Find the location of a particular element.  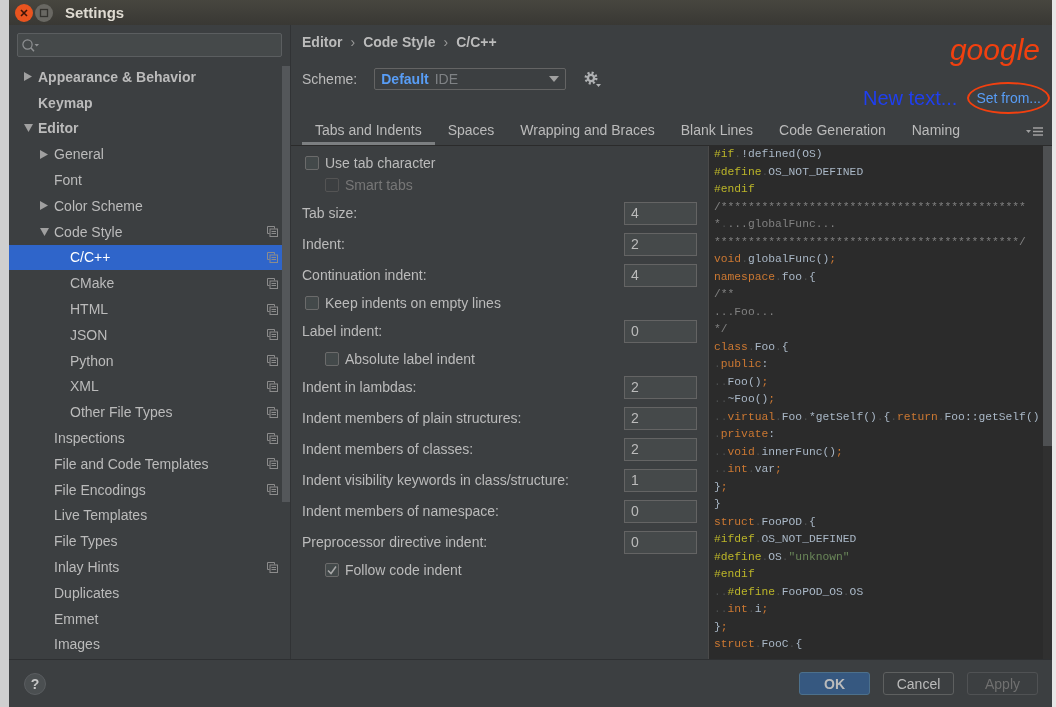

tree-item: File Encodings is located at coordinates (145, 489).